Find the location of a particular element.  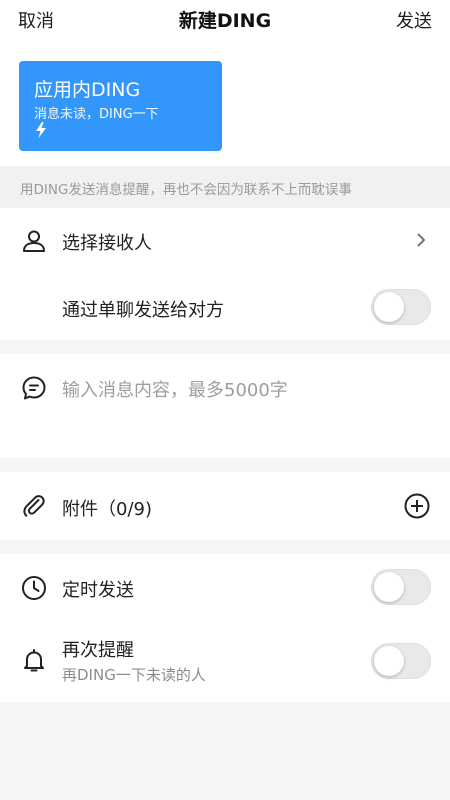

clock-icon is located at coordinates (34, 588).